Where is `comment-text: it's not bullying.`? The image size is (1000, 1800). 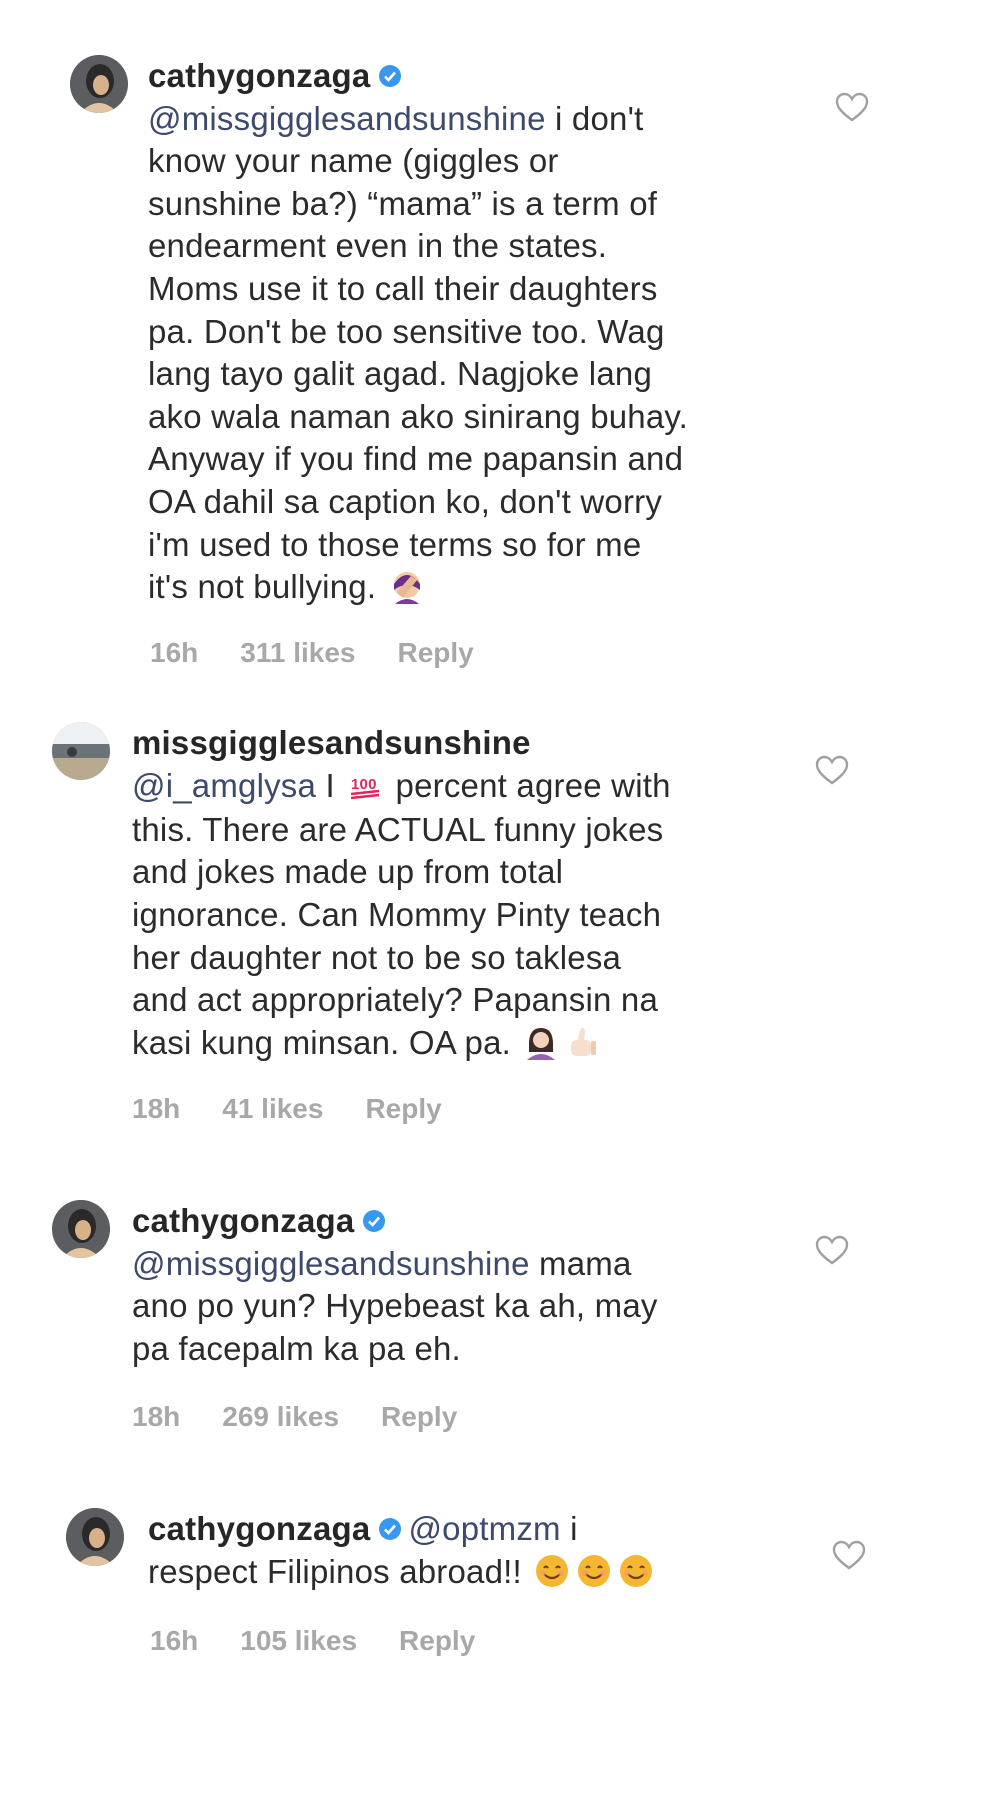 comment-text: it's not bullying. is located at coordinates (262, 587).